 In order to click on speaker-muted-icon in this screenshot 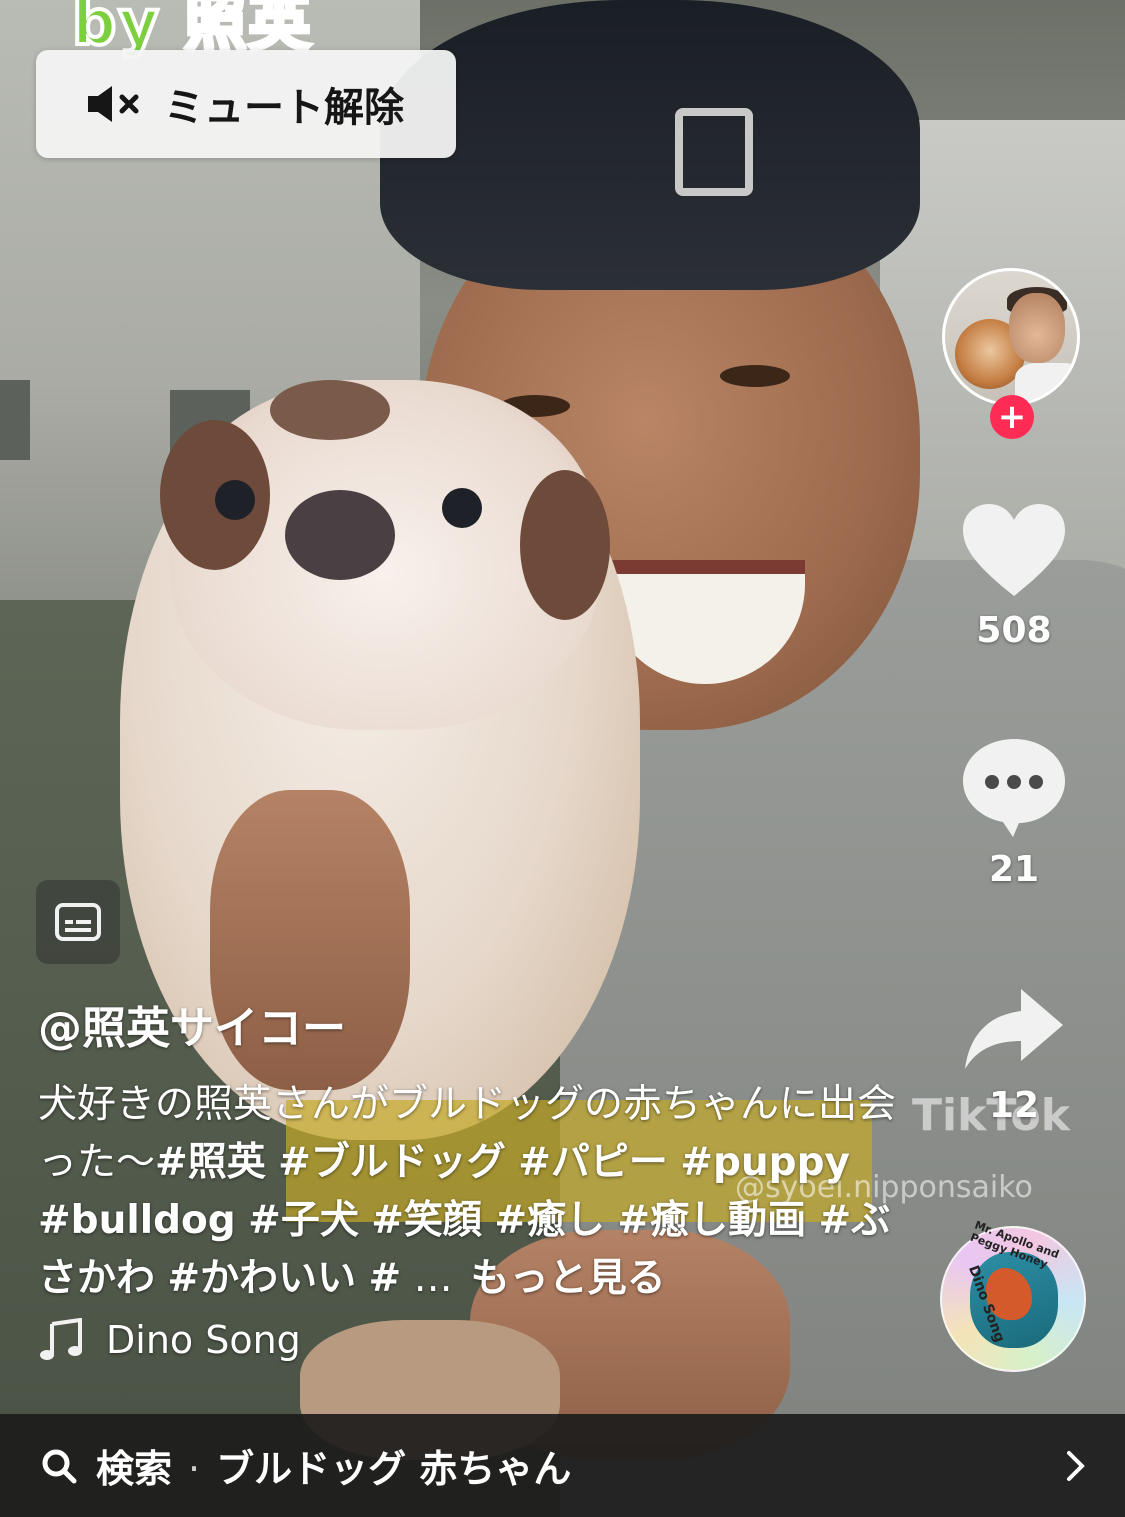, I will do `click(118, 104)`.